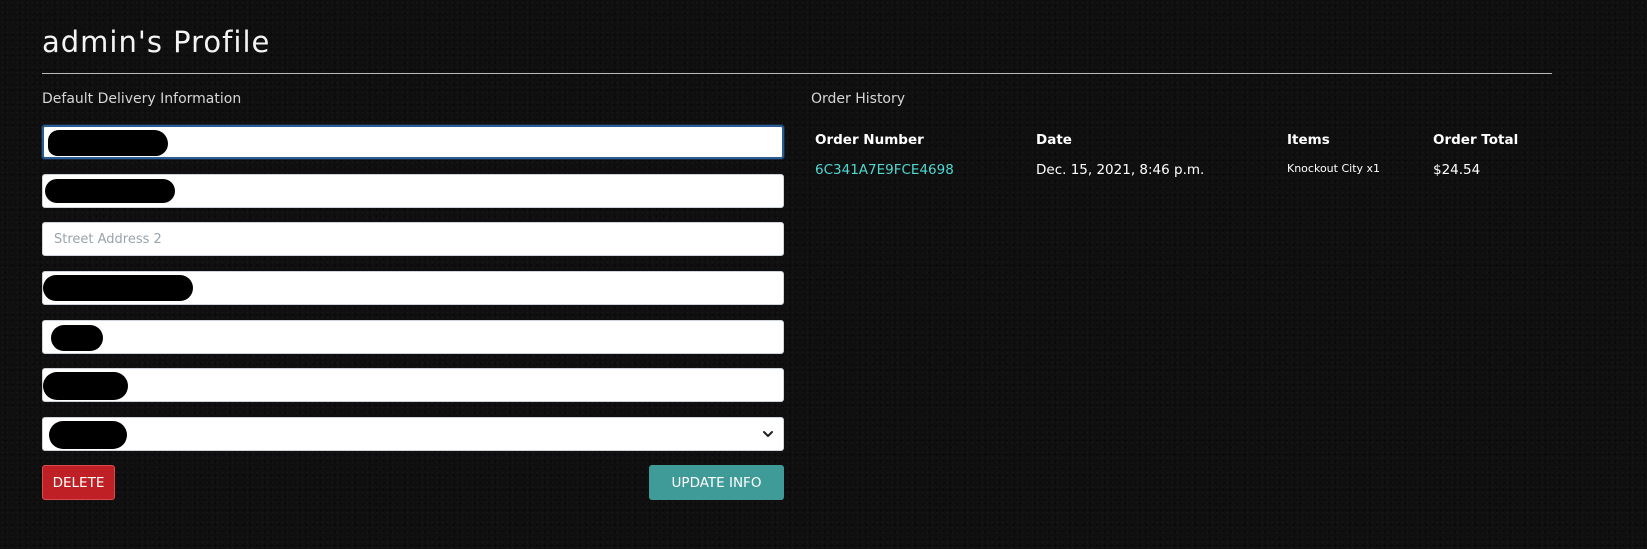  Describe the element at coordinates (869, 140) in the screenshot. I see `column-header-order-number: Order Number` at that location.